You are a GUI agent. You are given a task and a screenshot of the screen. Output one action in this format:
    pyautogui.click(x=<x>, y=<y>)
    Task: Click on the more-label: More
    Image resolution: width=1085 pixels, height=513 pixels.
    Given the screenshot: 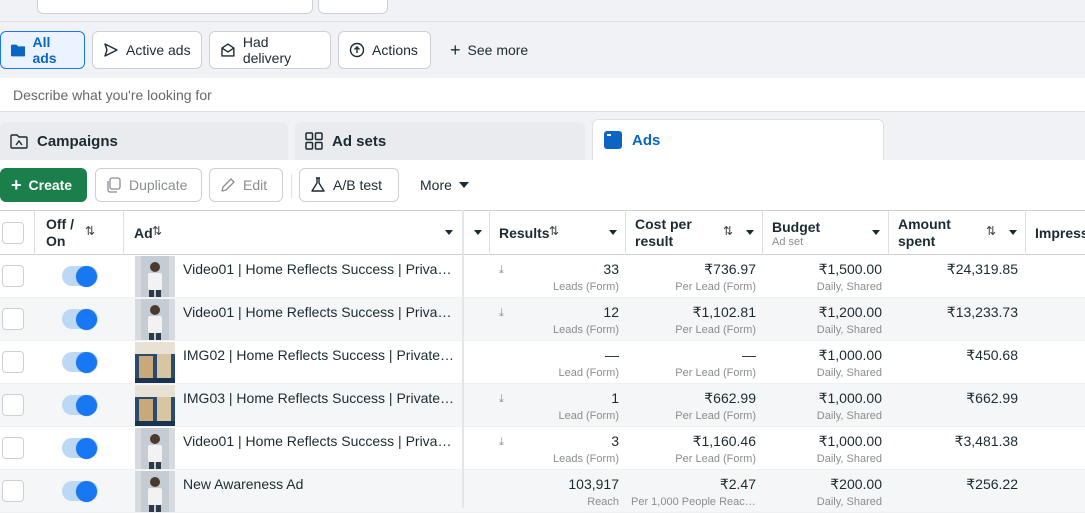 What is the action you would take?
    pyautogui.click(x=436, y=185)
    